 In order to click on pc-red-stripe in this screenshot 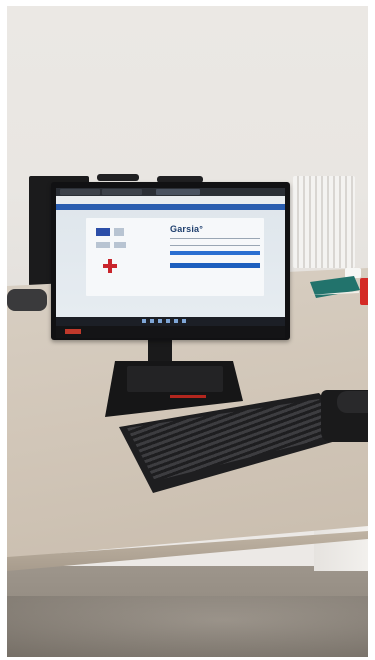, I will do `click(188, 396)`.